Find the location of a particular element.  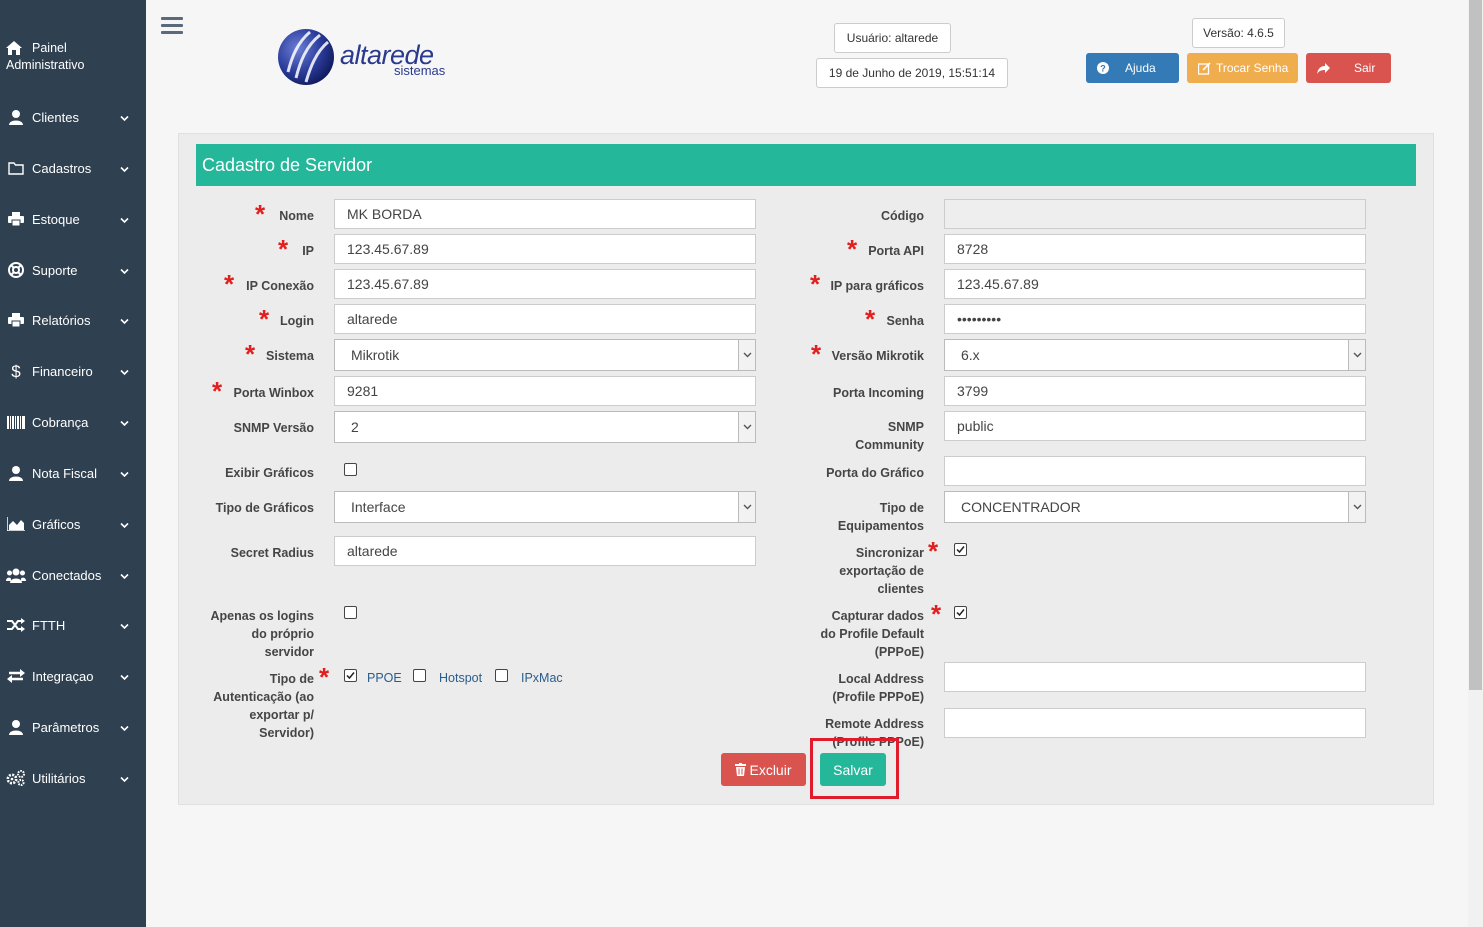

local-address-input is located at coordinates (1155, 677).